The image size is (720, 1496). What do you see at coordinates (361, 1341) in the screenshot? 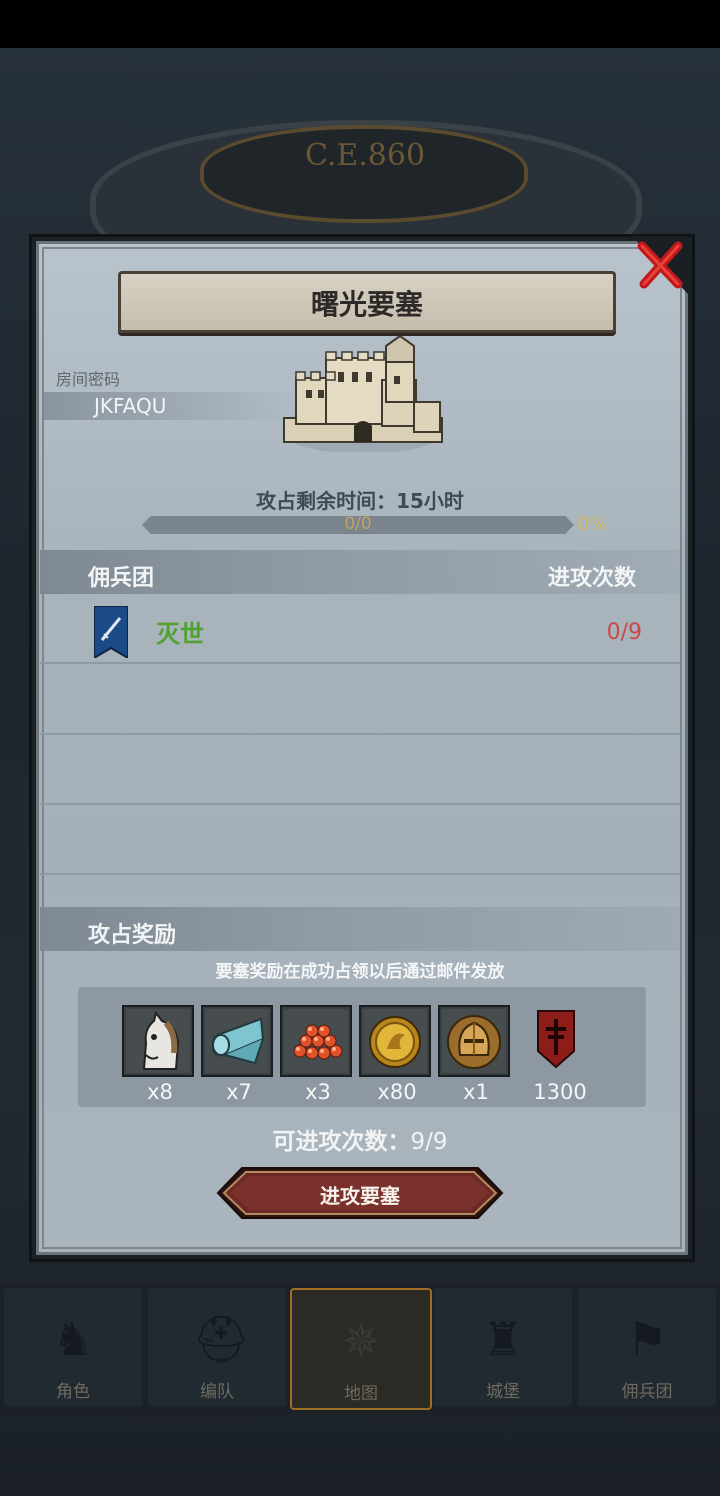
I see `compass-icon: ✵` at bounding box center [361, 1341].